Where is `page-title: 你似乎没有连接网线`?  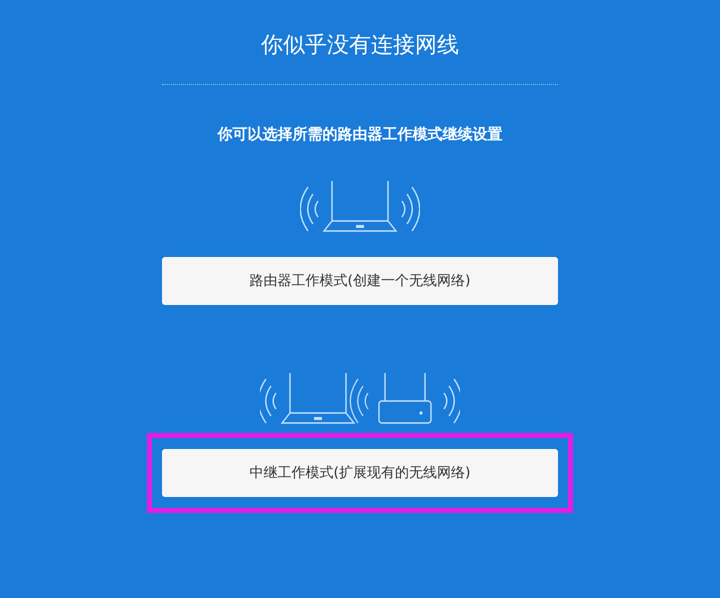 page-title: 你似乎没有连接网线 is located at coordinates (360, 46).